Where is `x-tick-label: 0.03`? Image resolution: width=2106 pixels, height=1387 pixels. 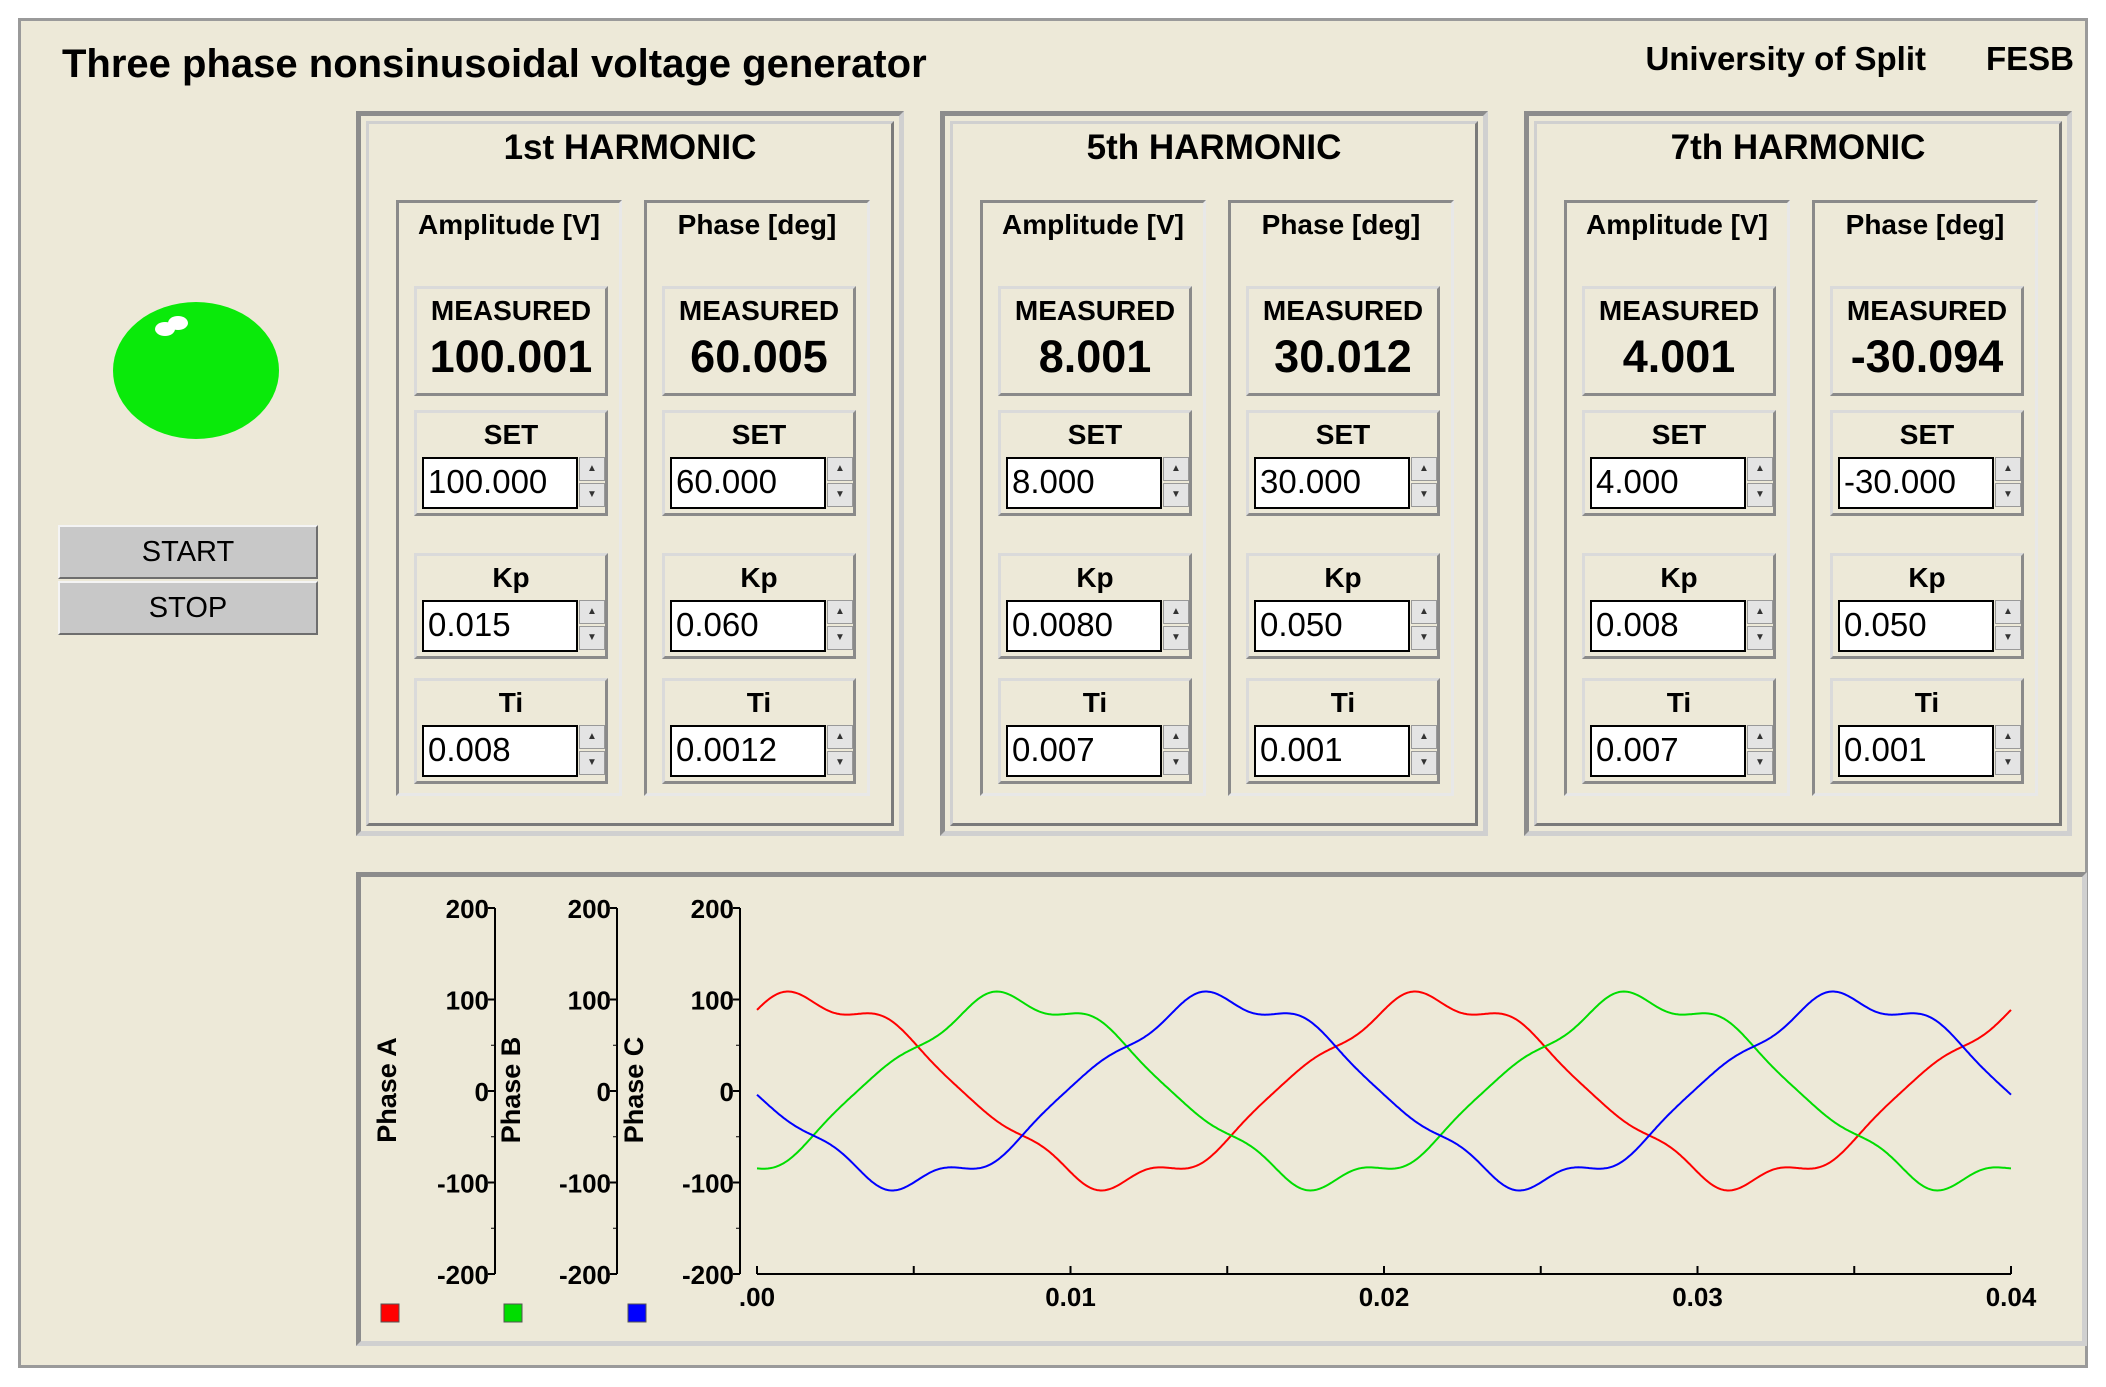
x-tick-label: 0.03 is located at coordinates (1697, 1297).